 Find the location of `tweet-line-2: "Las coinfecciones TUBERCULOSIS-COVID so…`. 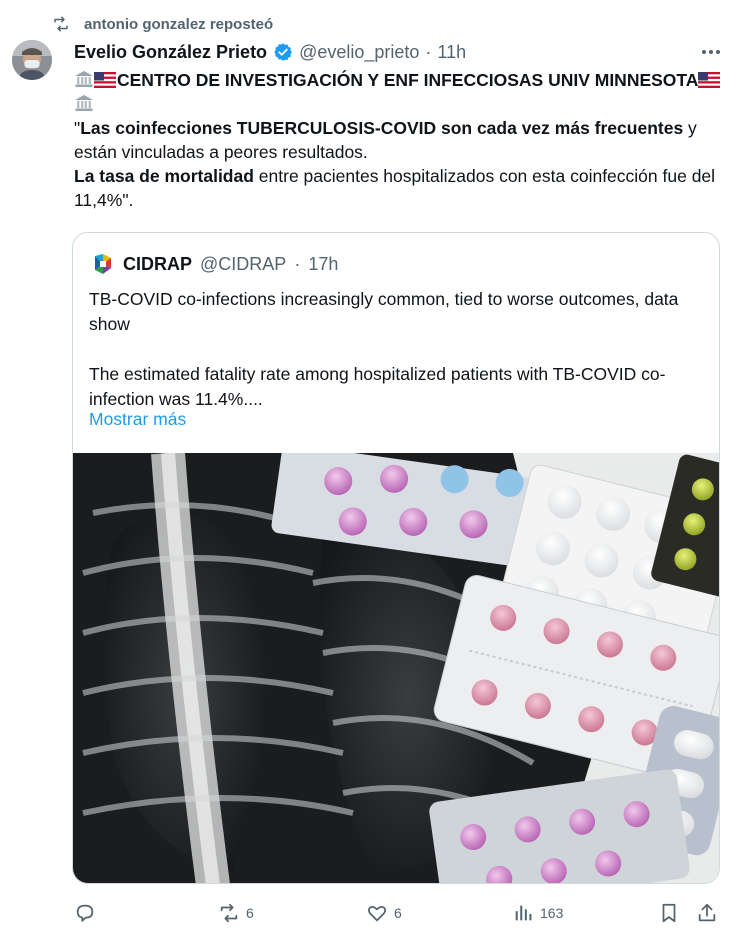

tweet-line-2: "Las coinfecciones TUBERCULOSIS-COVID so… is located at coordinates (399, 140).